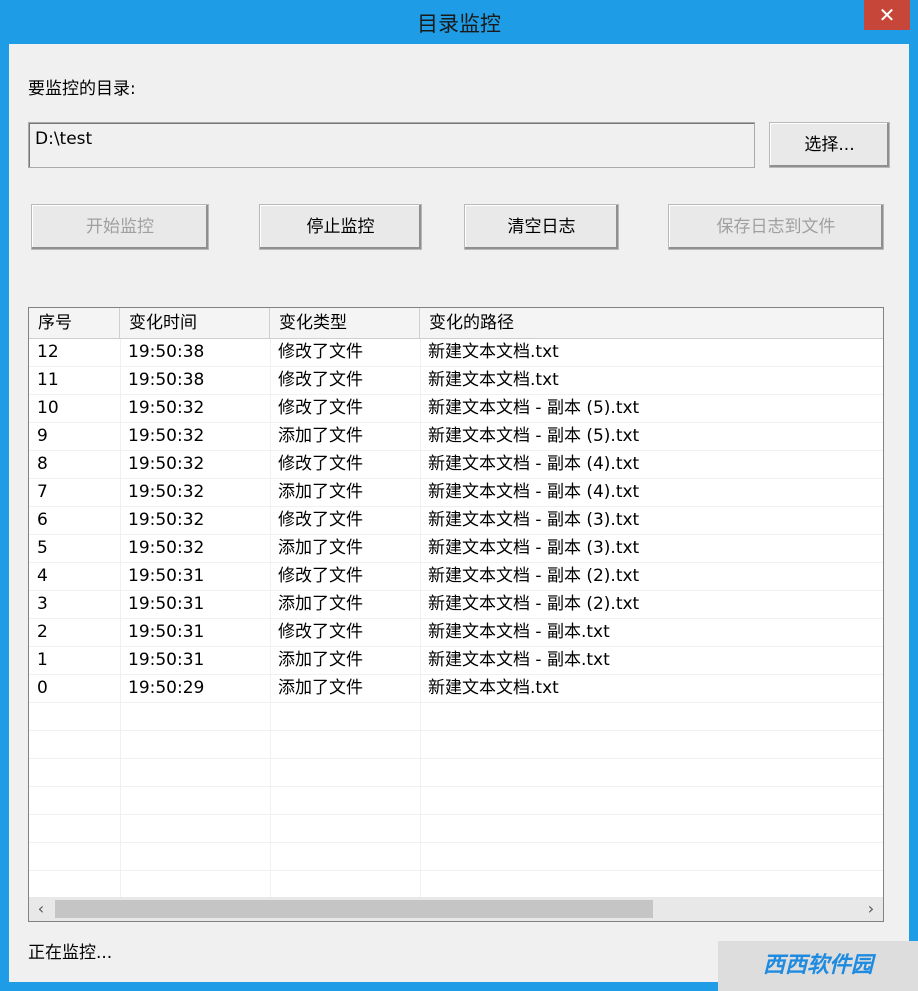  I want to click on table-row: 1 19:50:31 添加了文件 新建文本文档 - 副本.txt, so click(456, 661).